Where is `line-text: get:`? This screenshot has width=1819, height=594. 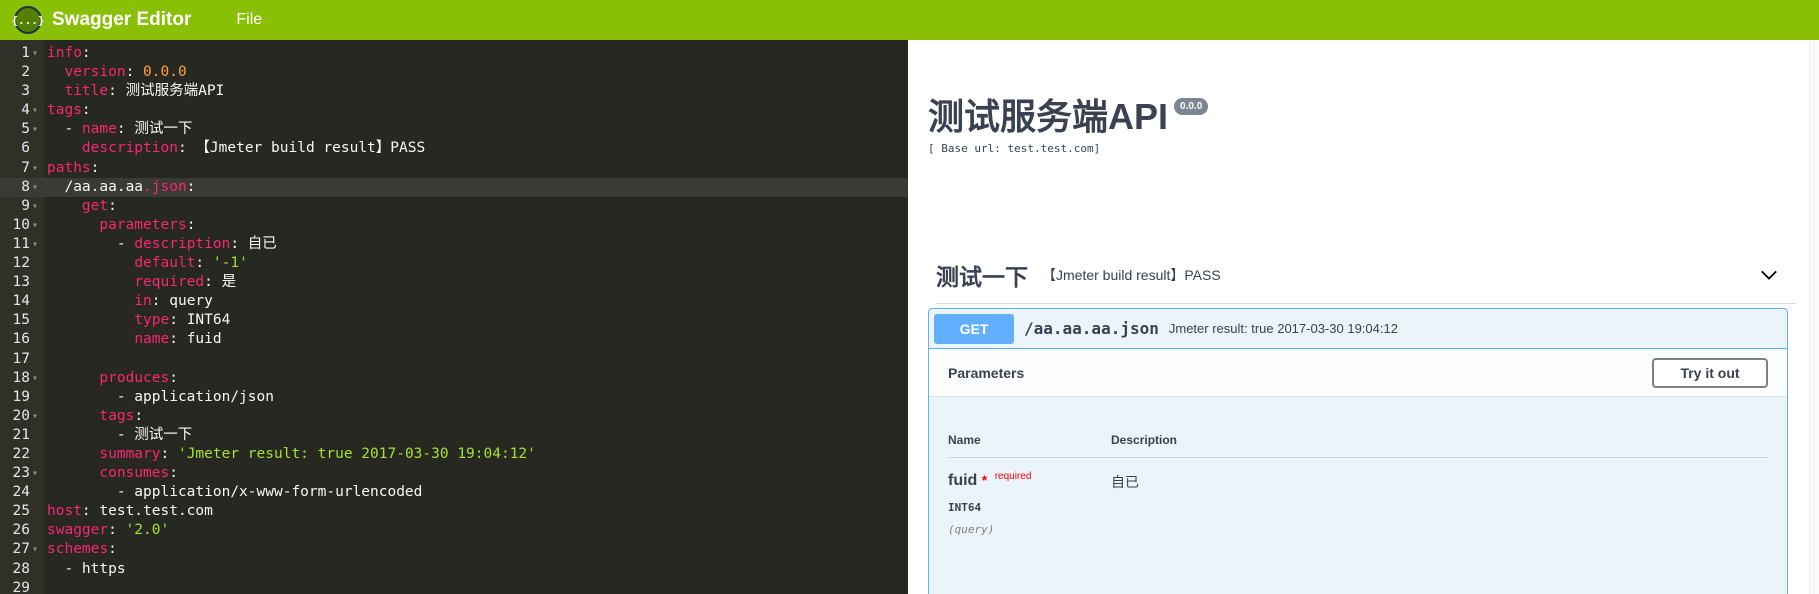
line-text: get: is located at coordinates (99, 205).